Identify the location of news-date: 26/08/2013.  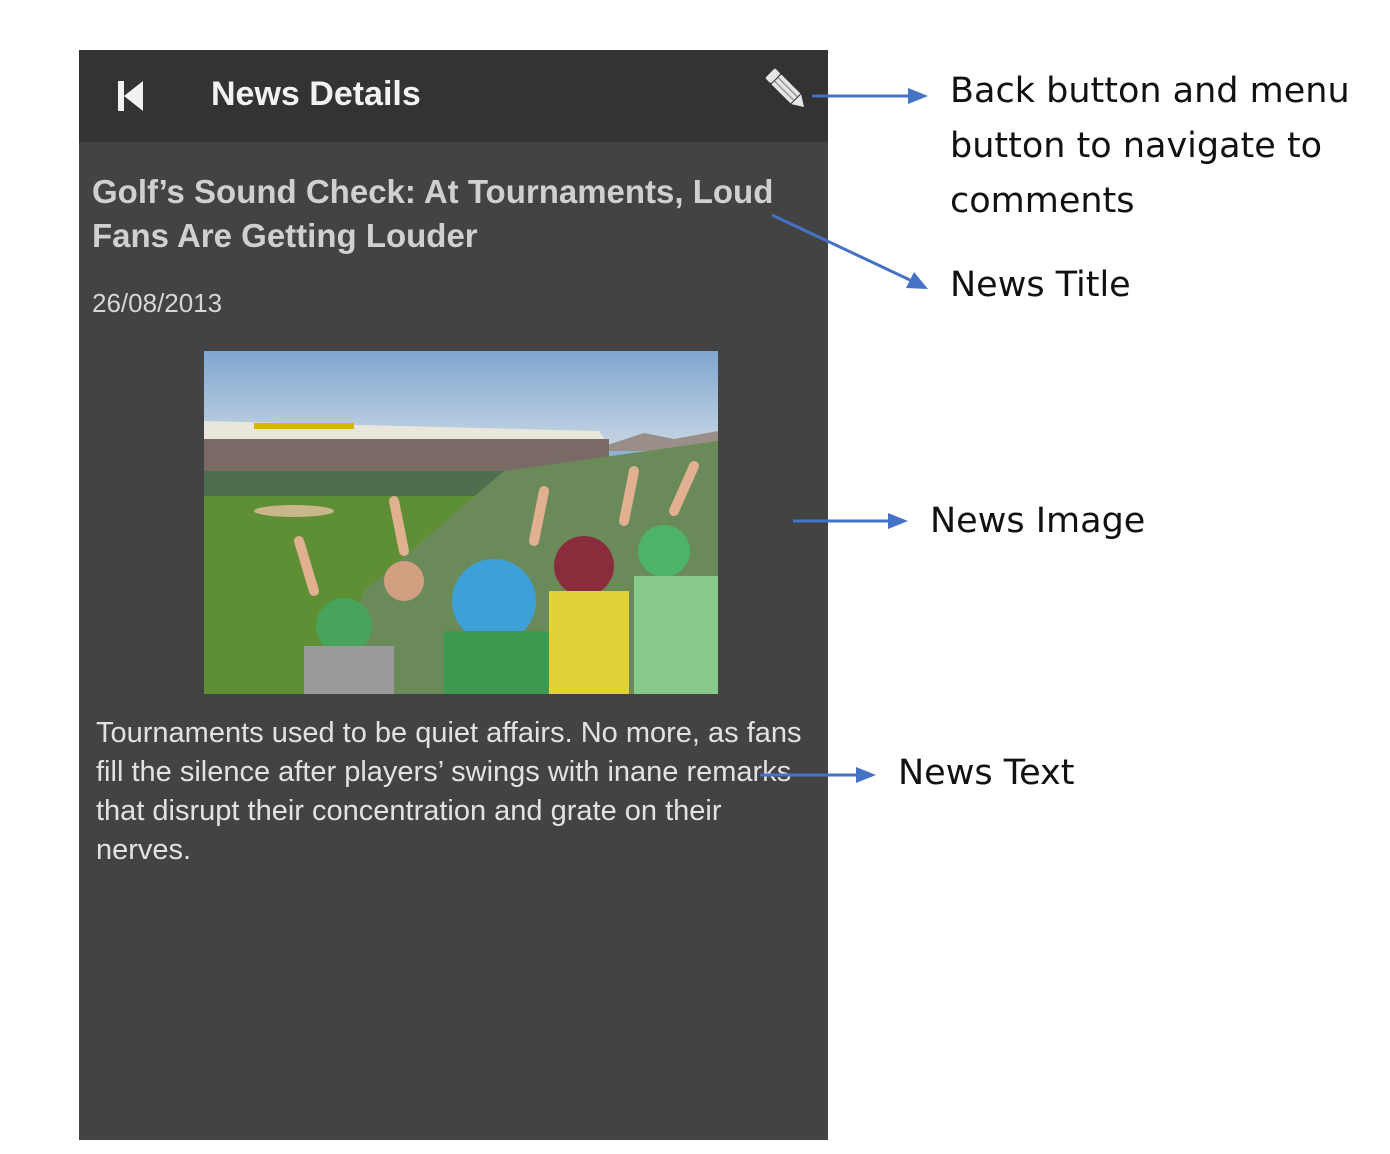
(157, 303).